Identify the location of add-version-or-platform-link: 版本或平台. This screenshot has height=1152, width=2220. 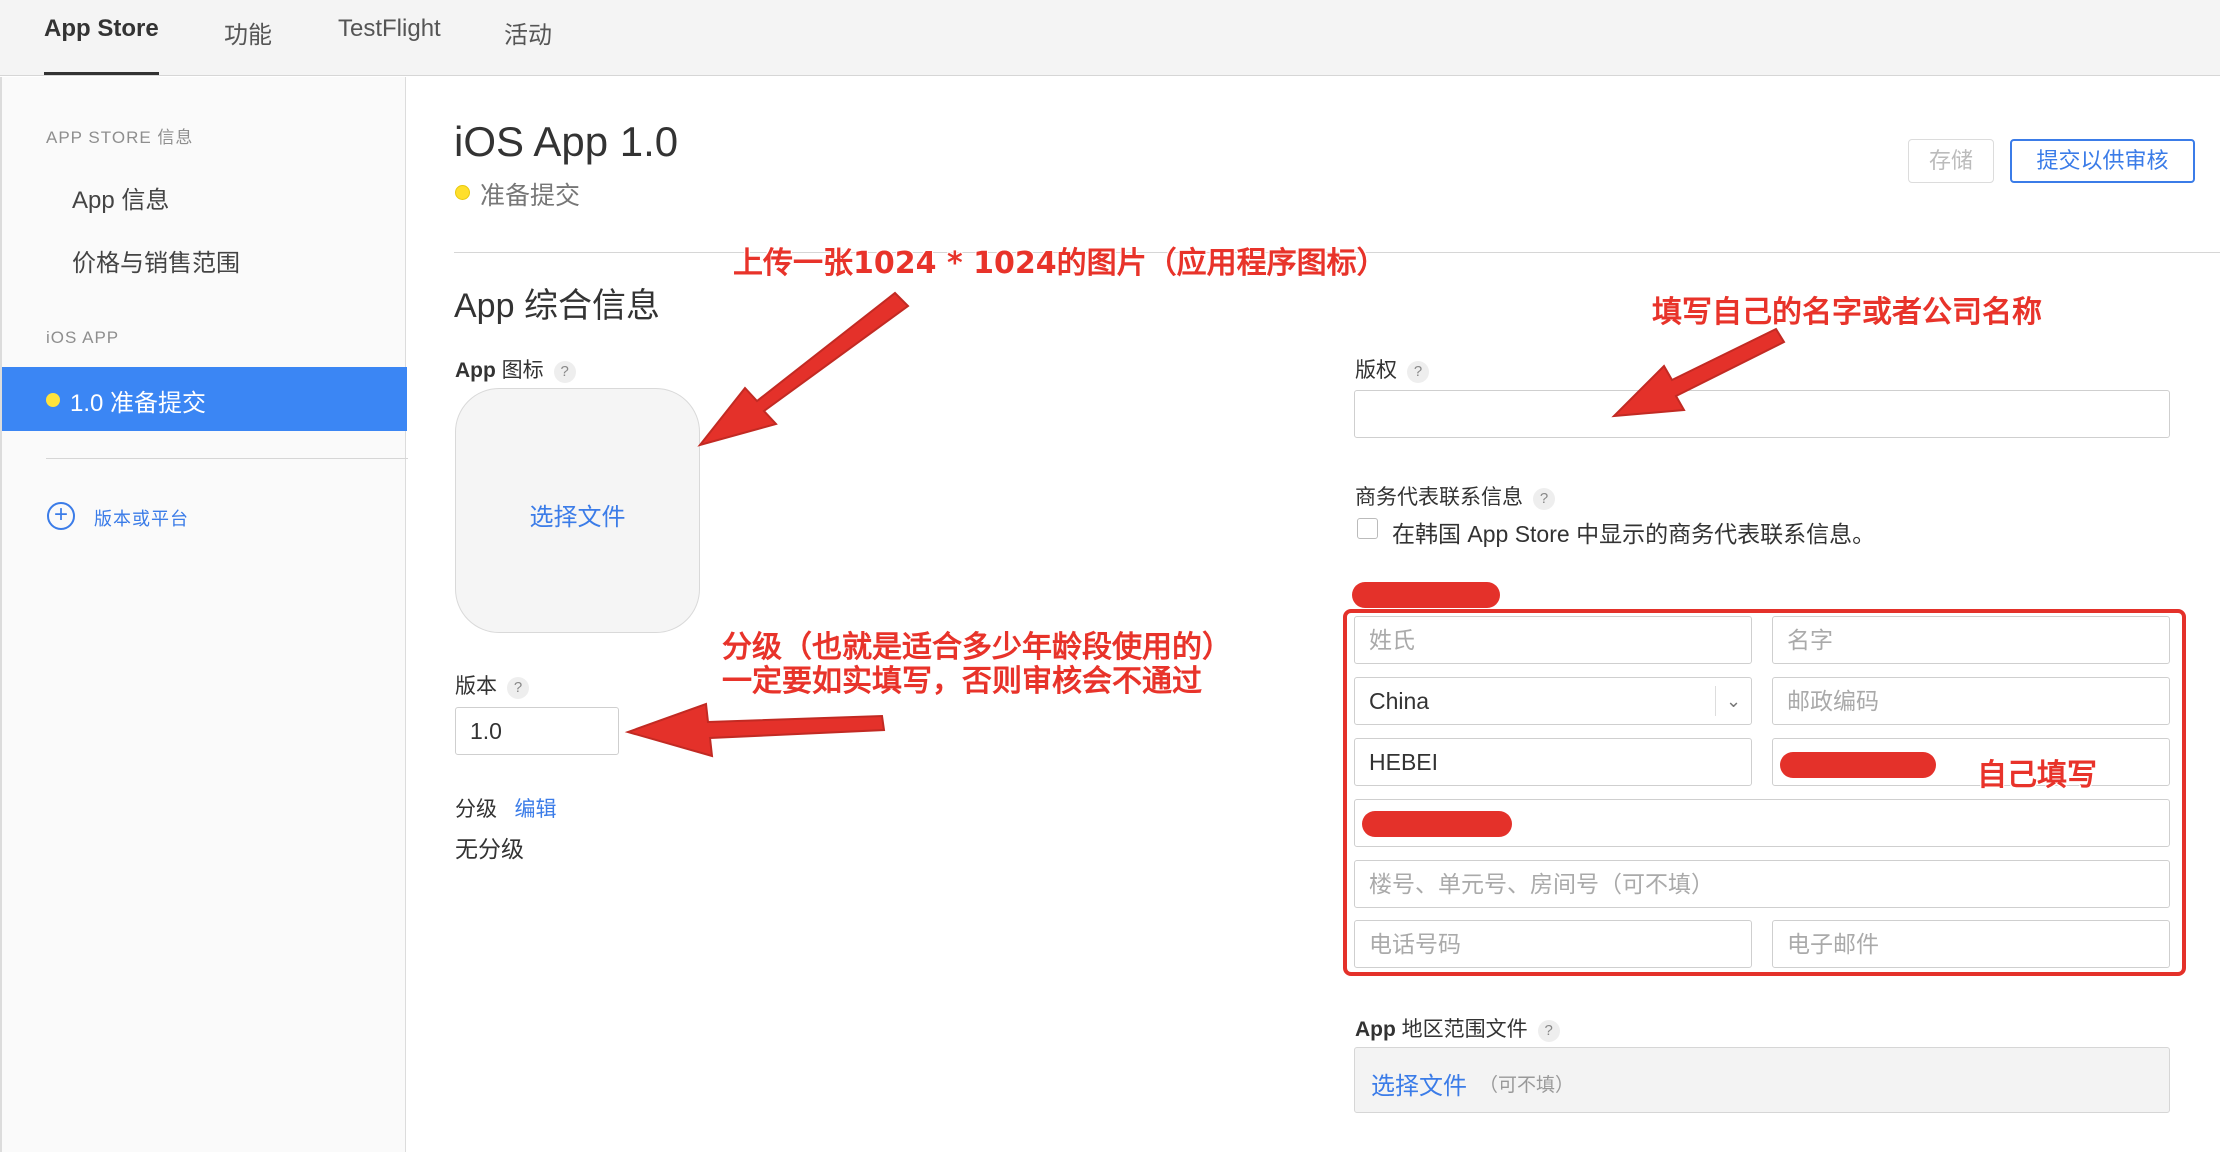
(141, 518).